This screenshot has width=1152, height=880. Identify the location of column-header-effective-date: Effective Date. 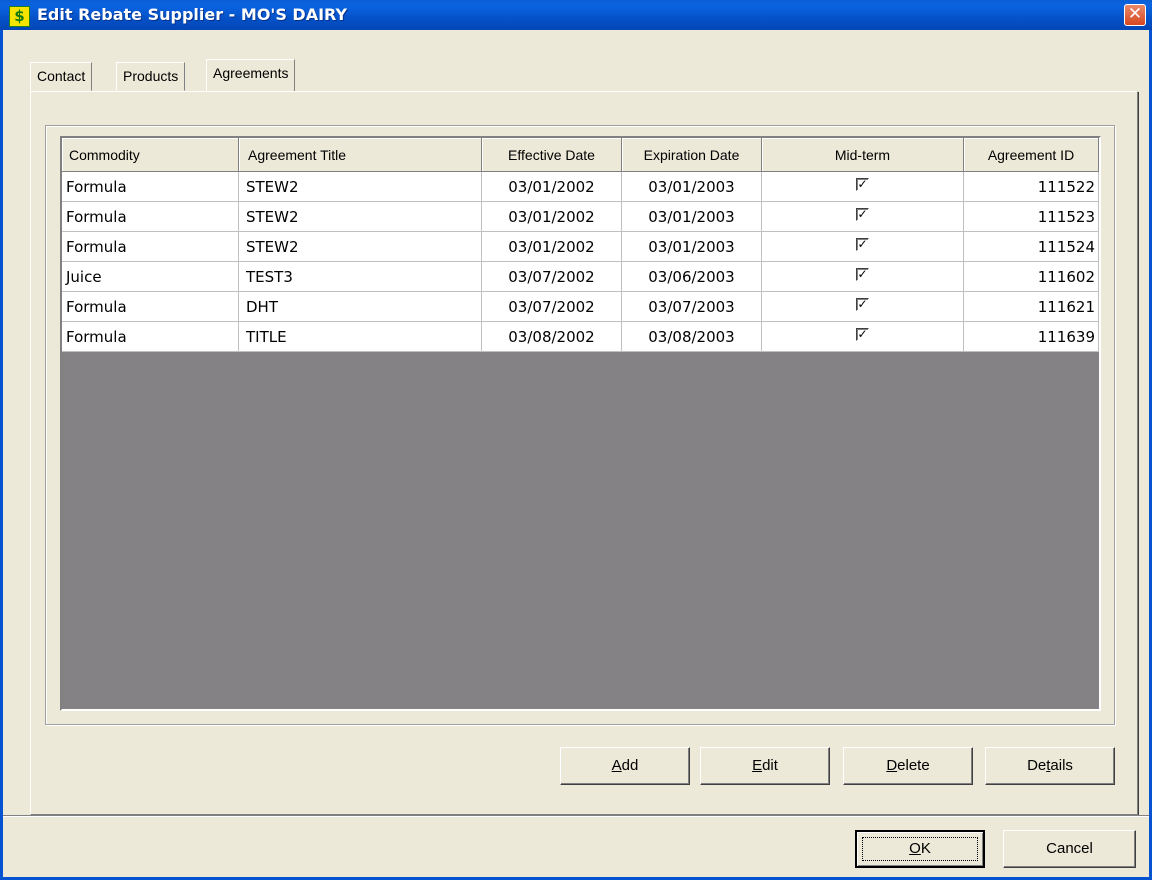
(552, 155).